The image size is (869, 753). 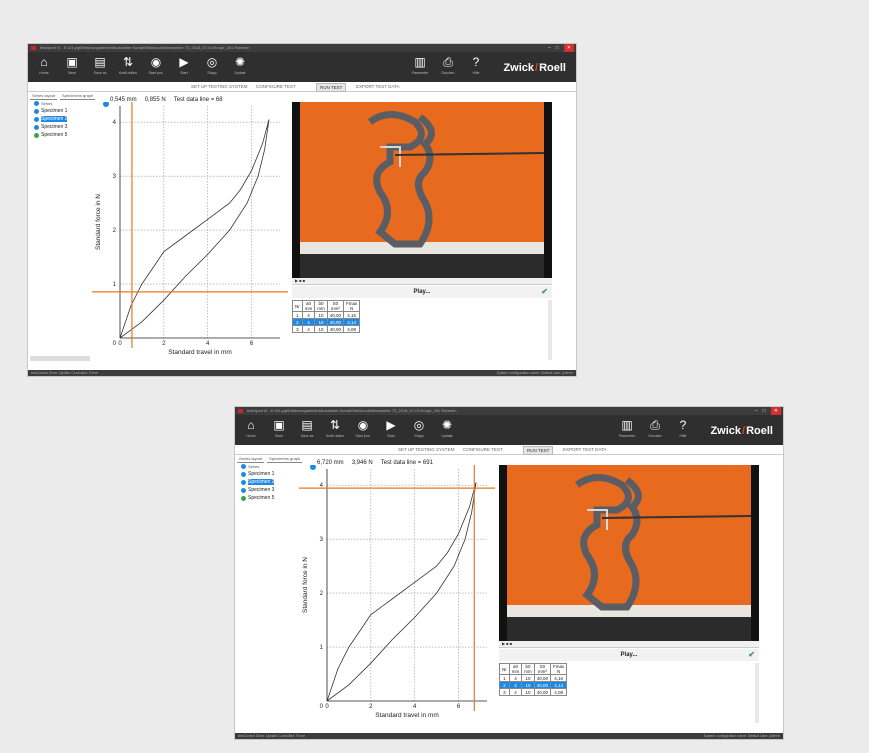 I want to click on y-tick-label: 1, so click(x=322, y=648).